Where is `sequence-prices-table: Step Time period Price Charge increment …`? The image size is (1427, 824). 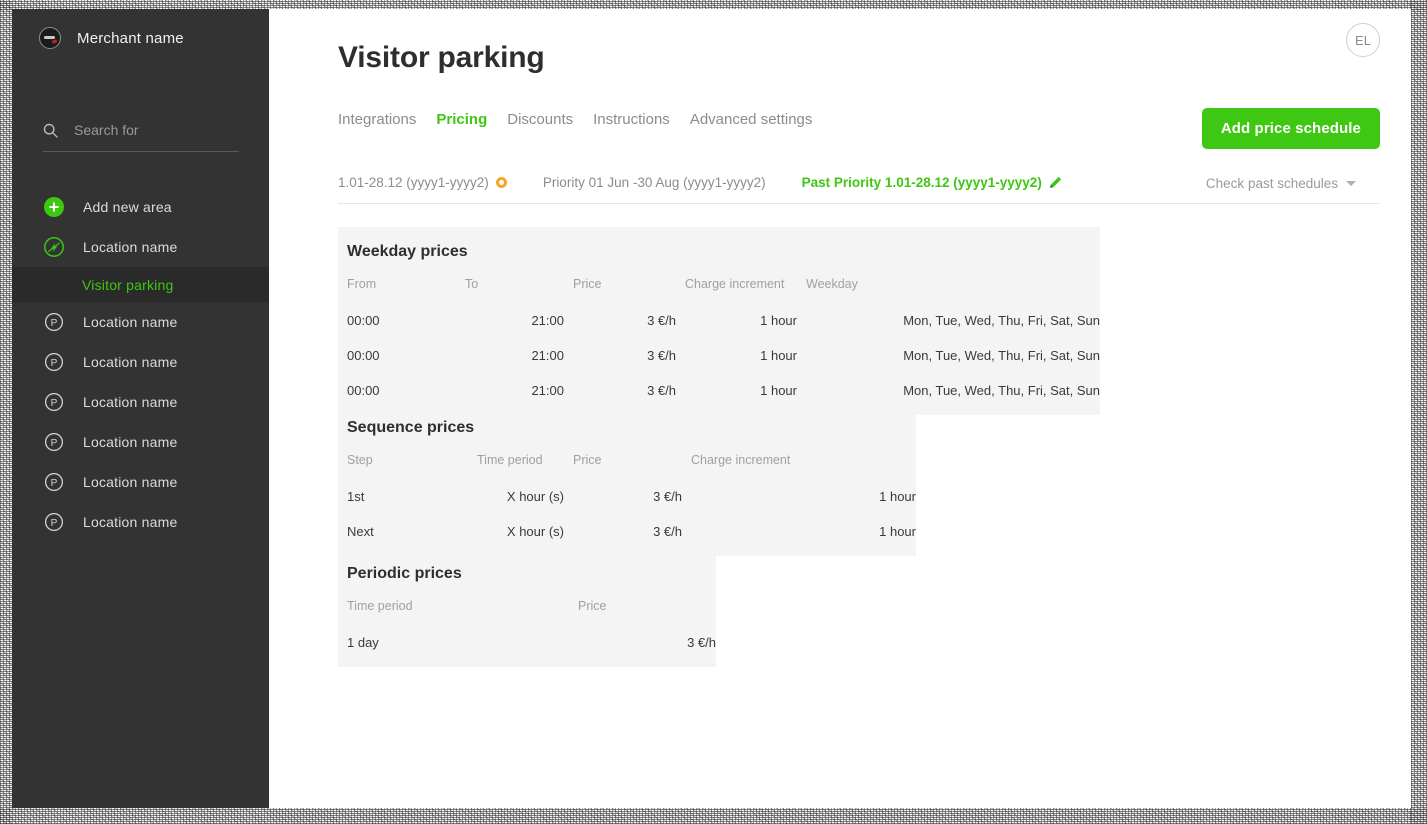 sequence-prices-table: Step Time period Price Charge increment … is located at coordinates (627, 504).